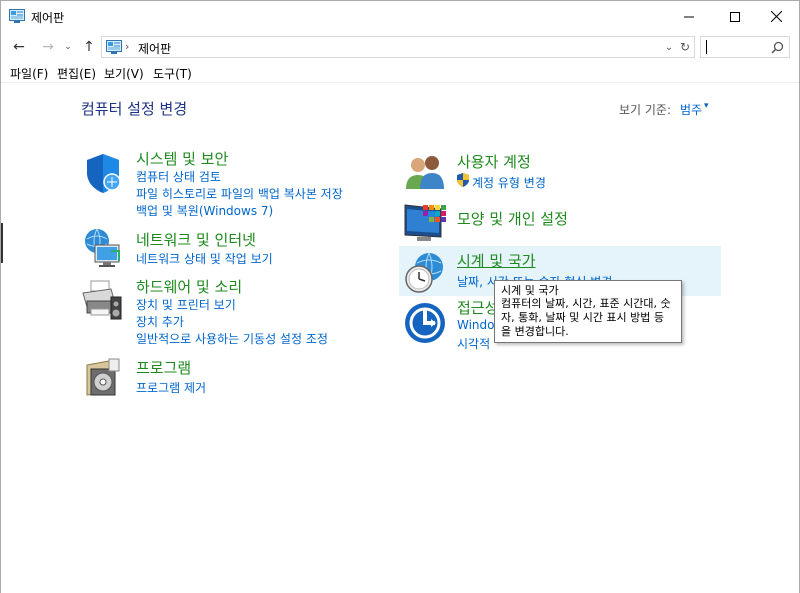 This screenshot has width=800, height=593. What do you see at coordinates (232, 338) in the screenshot?
I see `link-mobility-settings: 일반적으로 사용하는 기동성 설정 조정` at bounding box center [232, 338].